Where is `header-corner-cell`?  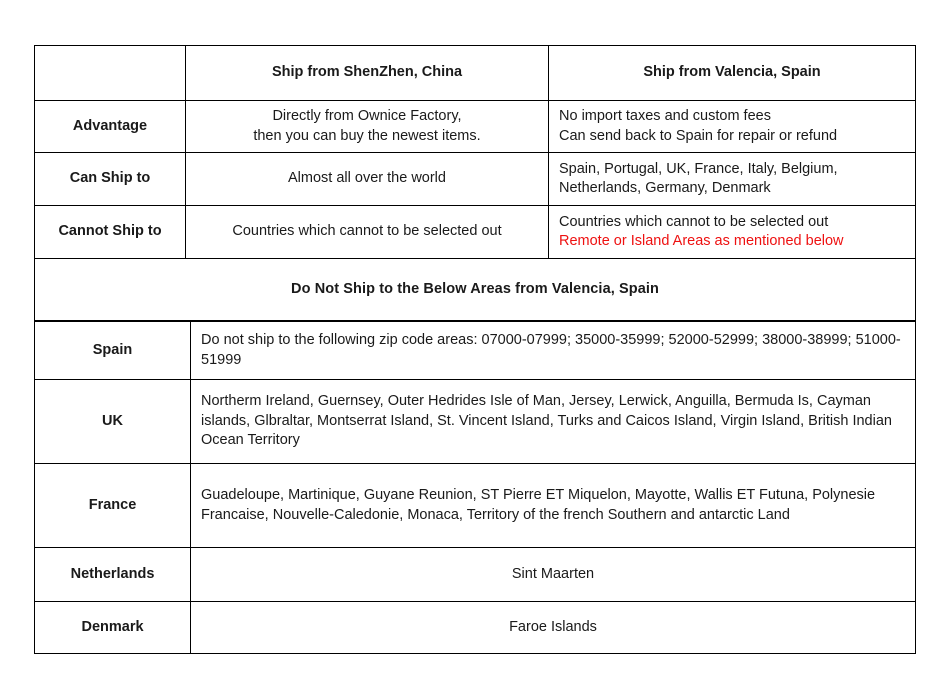
header-corner-cell is located at coordinates (110, 73).